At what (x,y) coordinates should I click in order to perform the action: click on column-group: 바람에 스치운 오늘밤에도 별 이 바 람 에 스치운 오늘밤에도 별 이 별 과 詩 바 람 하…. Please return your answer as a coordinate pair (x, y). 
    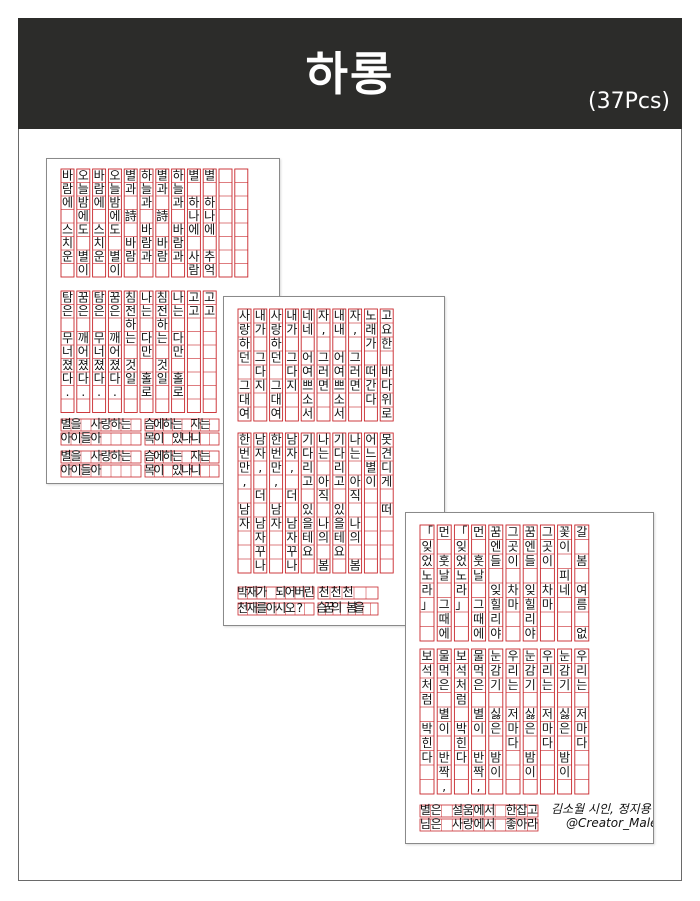
    Looking at the image, I should click on (154, 223).